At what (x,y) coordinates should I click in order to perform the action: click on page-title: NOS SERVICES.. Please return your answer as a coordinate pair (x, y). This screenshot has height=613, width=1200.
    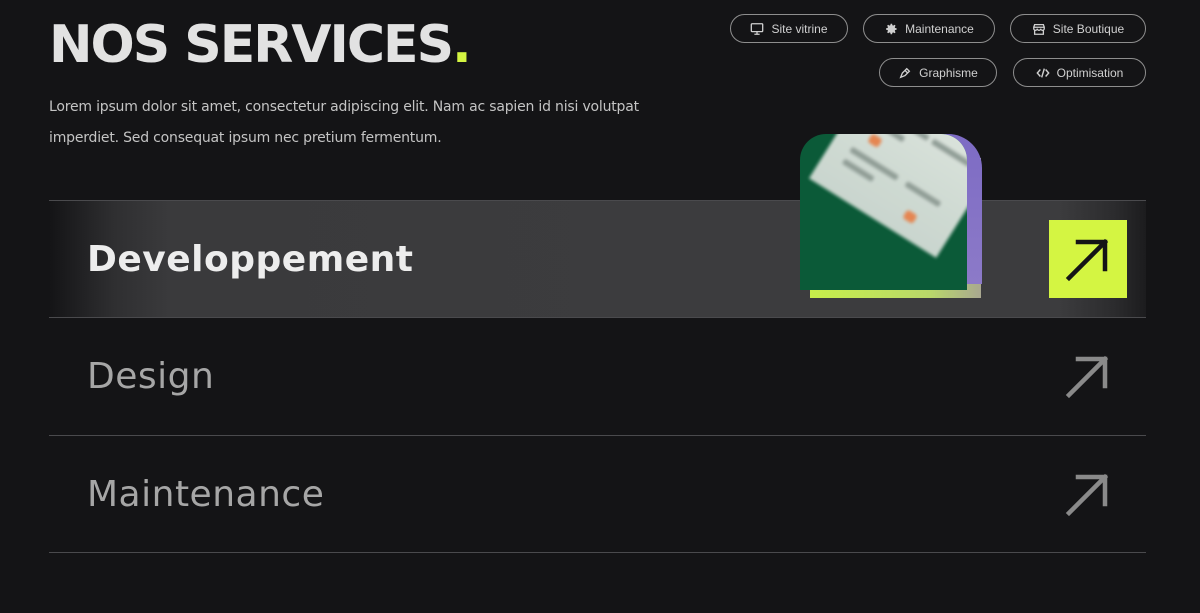
    Looking at the image, I should click on (260, 45).